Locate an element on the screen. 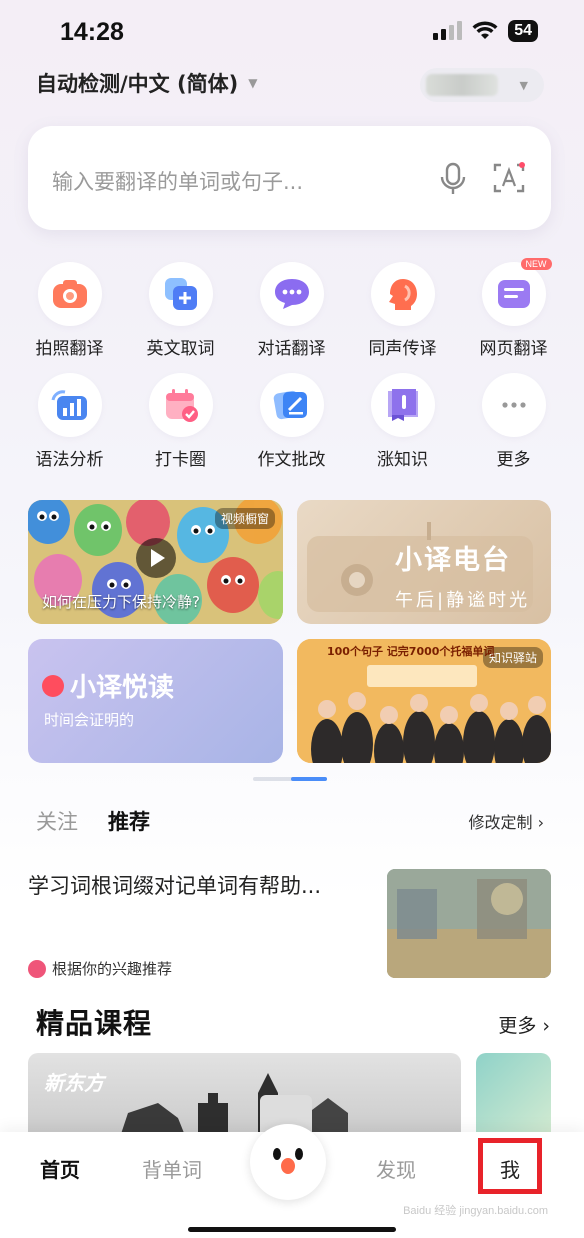  course-card: 新东方 is located at coordinates (244, 1098).